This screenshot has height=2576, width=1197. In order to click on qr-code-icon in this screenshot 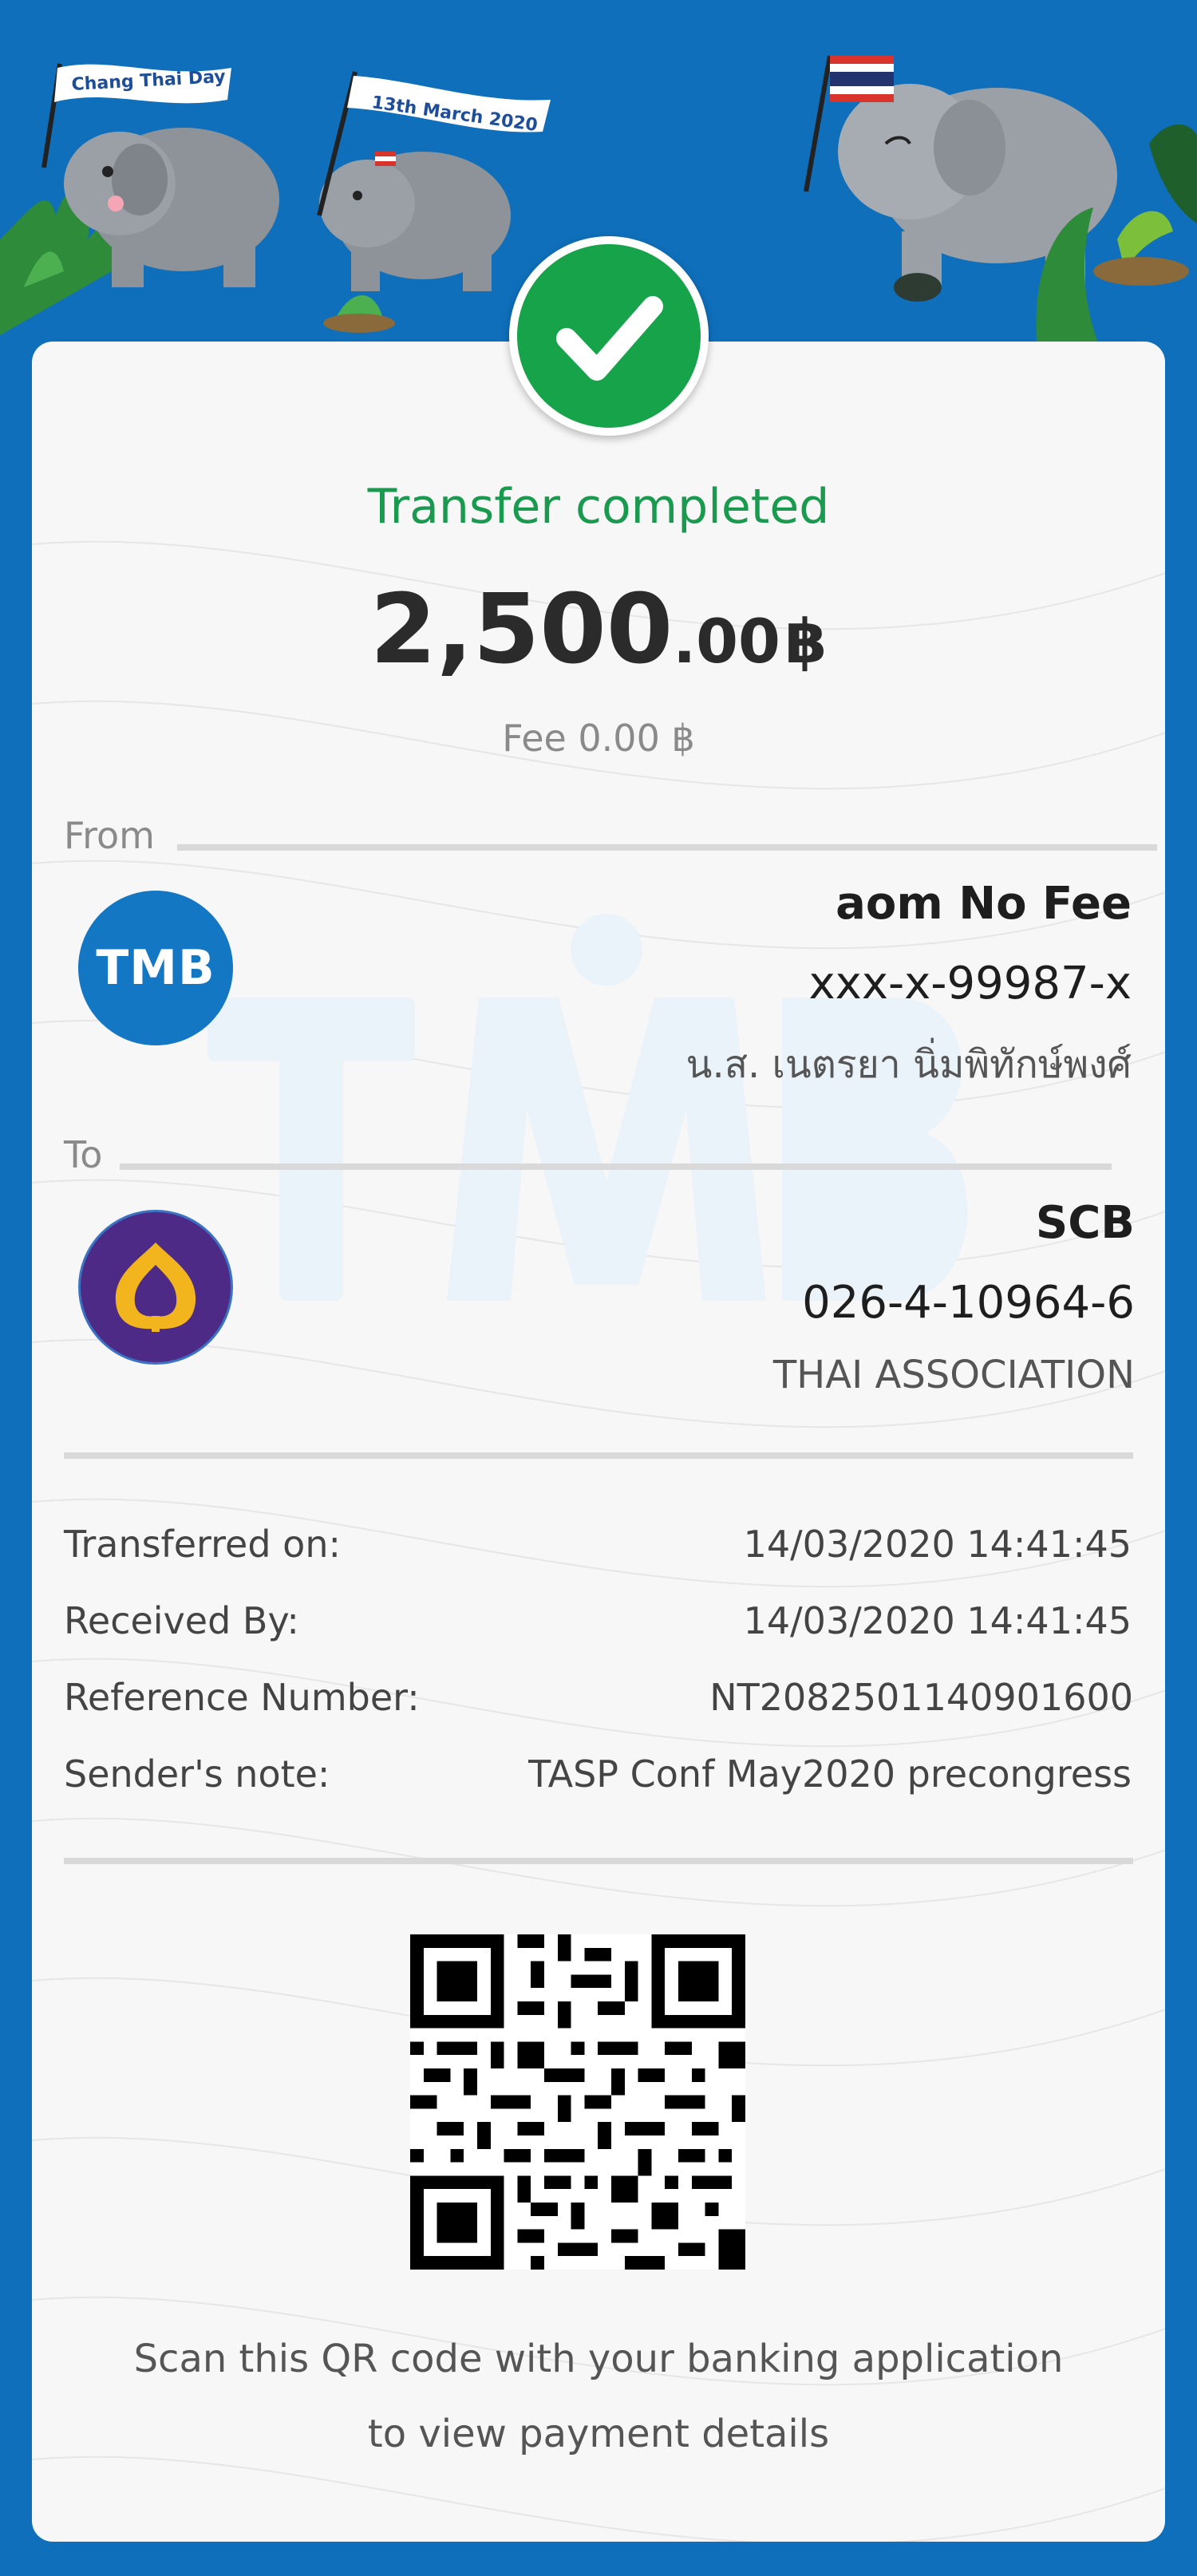, I will do `click(577, 2102)`.